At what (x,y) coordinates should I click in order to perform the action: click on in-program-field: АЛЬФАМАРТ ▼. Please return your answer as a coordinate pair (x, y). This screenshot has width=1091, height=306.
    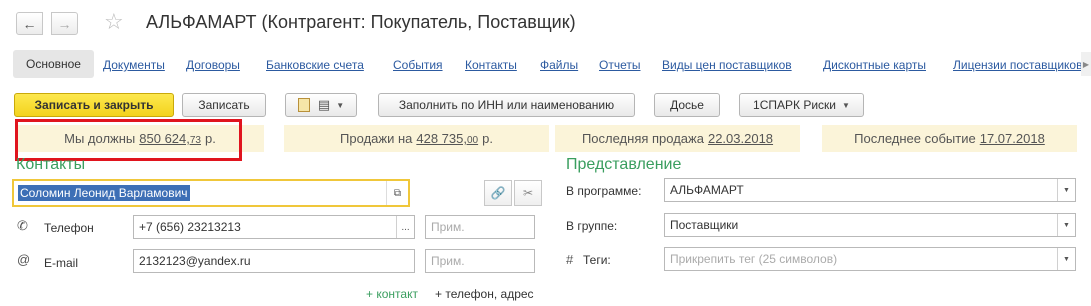
    Looking at the image, I should click on (870, 190).